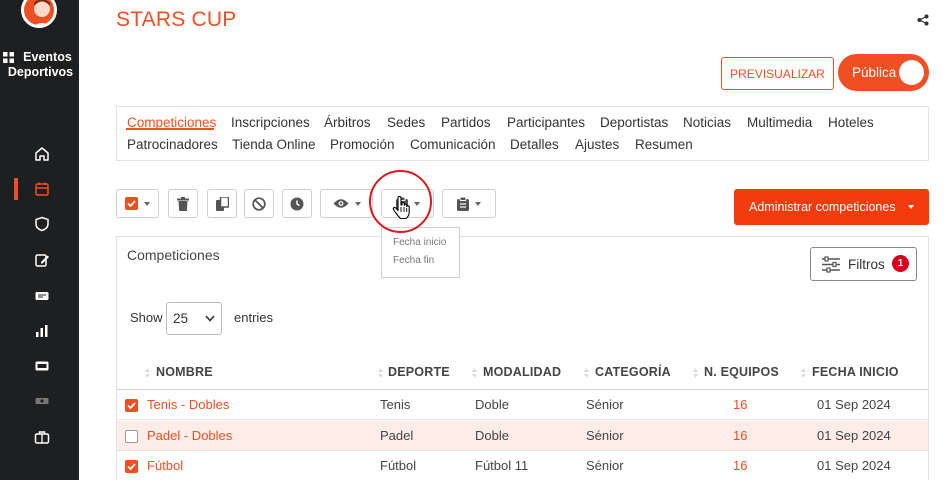  Describe the element at coordinates (419, 242) in the screenshot. I see `dropdown-item-fecha-inicio: Fecha inicio` at that location.